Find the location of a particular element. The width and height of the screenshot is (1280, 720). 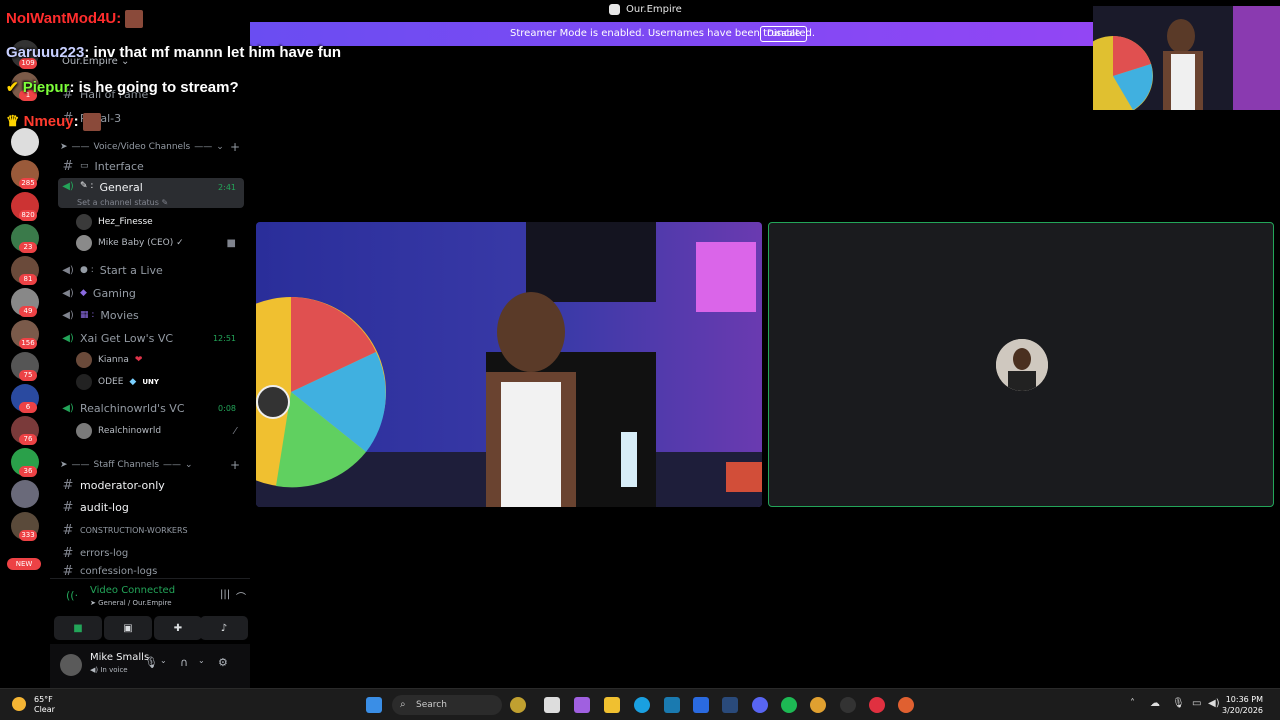

volume-icon: ◀) is located at coordinates (1214, 703).